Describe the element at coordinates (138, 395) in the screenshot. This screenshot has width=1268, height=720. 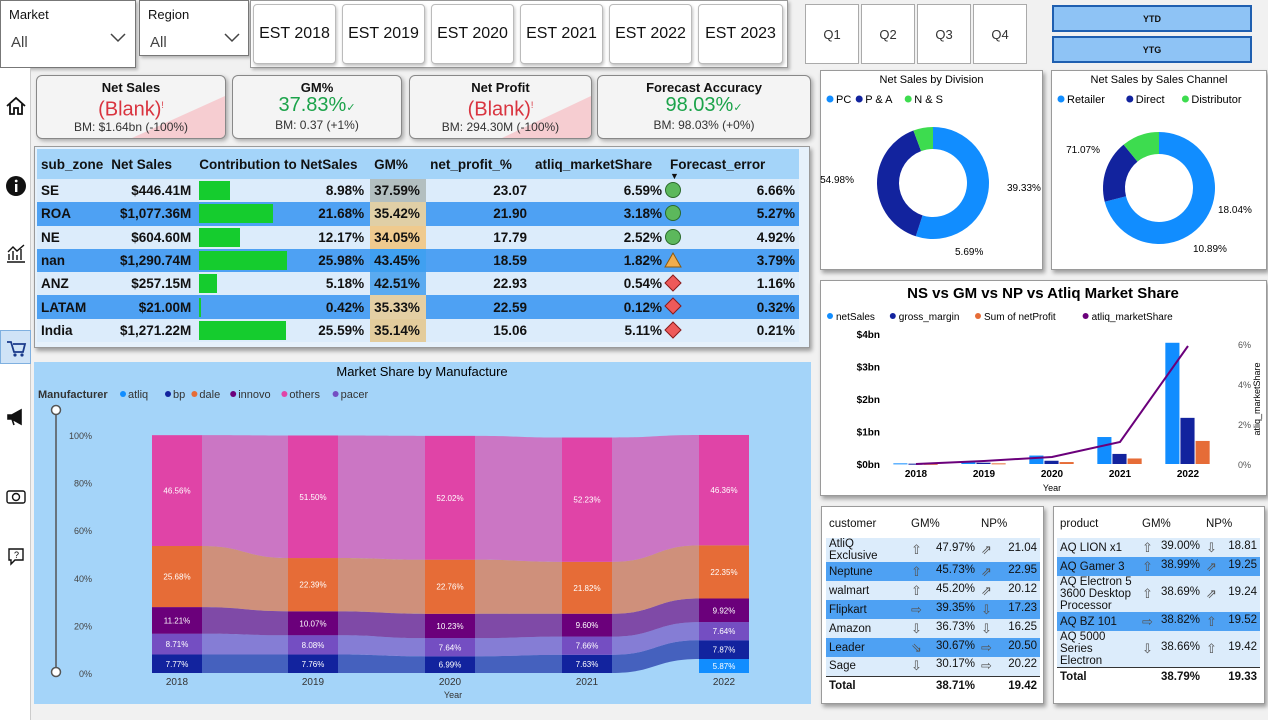
I see `legend-label: atliq` at that location.